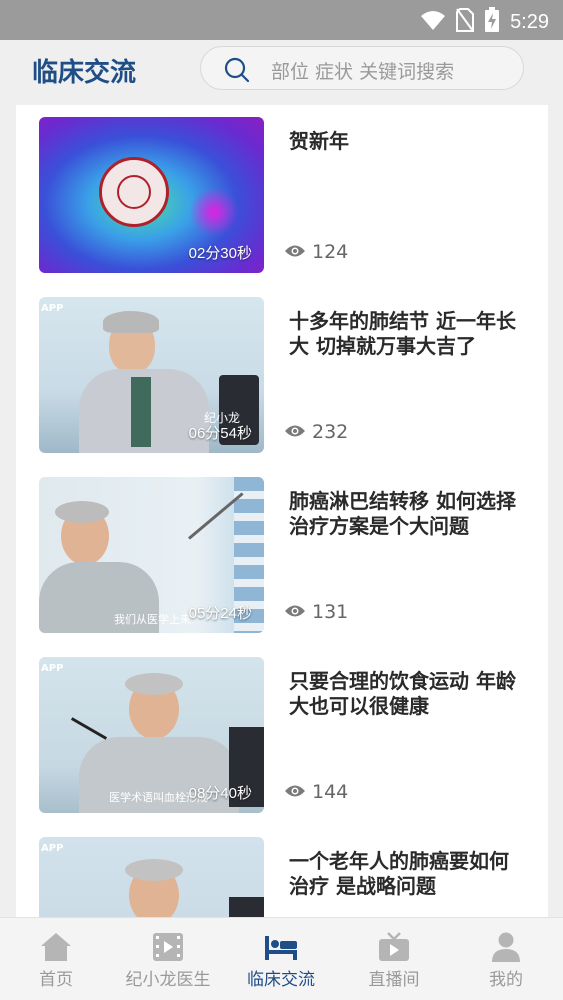 Image resolution: width=563 pixels, height=1000 pixels. Describe the element at coordinates (465, 22) in the screenshot. I see `no-sim-icon` at that location.